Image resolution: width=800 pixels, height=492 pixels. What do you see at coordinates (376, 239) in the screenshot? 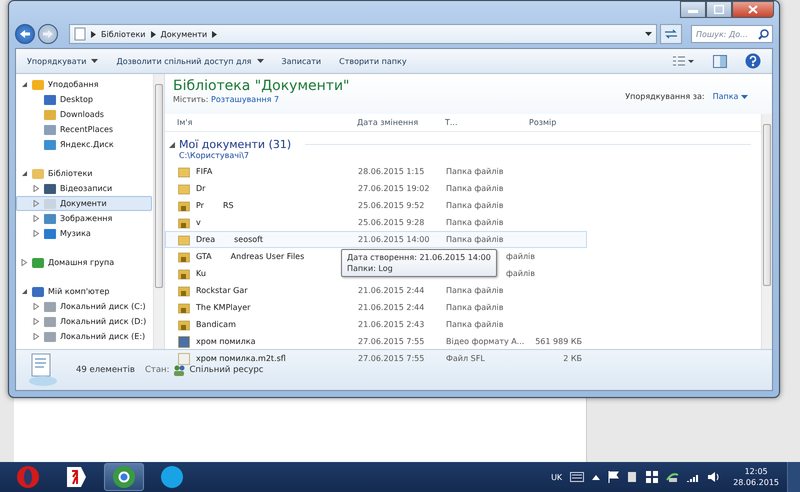
I see `highlighted-row: Drea seosoft 21.06.2015 14:00 Папка файлів` at bounding box center [376, 239].